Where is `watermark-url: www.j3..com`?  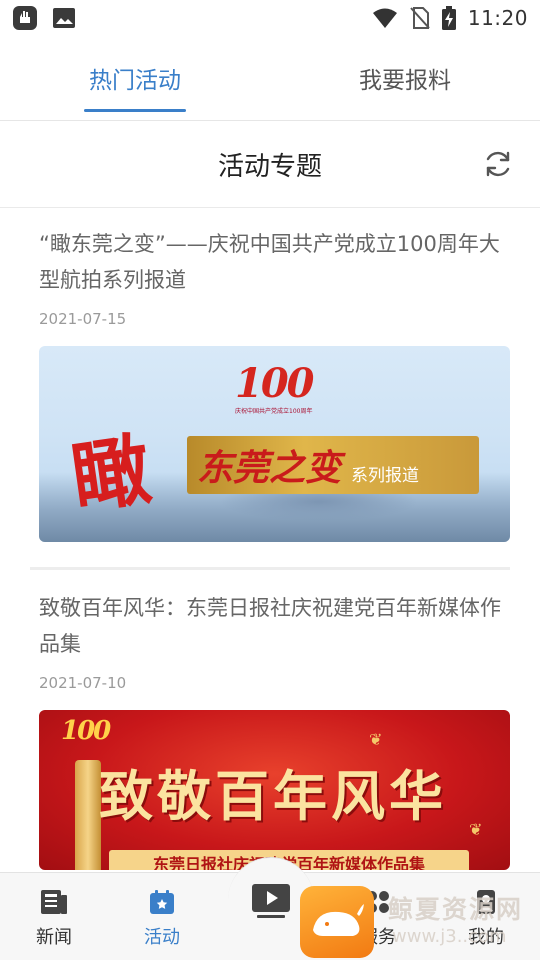
watermark-url: www.j3..com is located at coordinates (449, 936).